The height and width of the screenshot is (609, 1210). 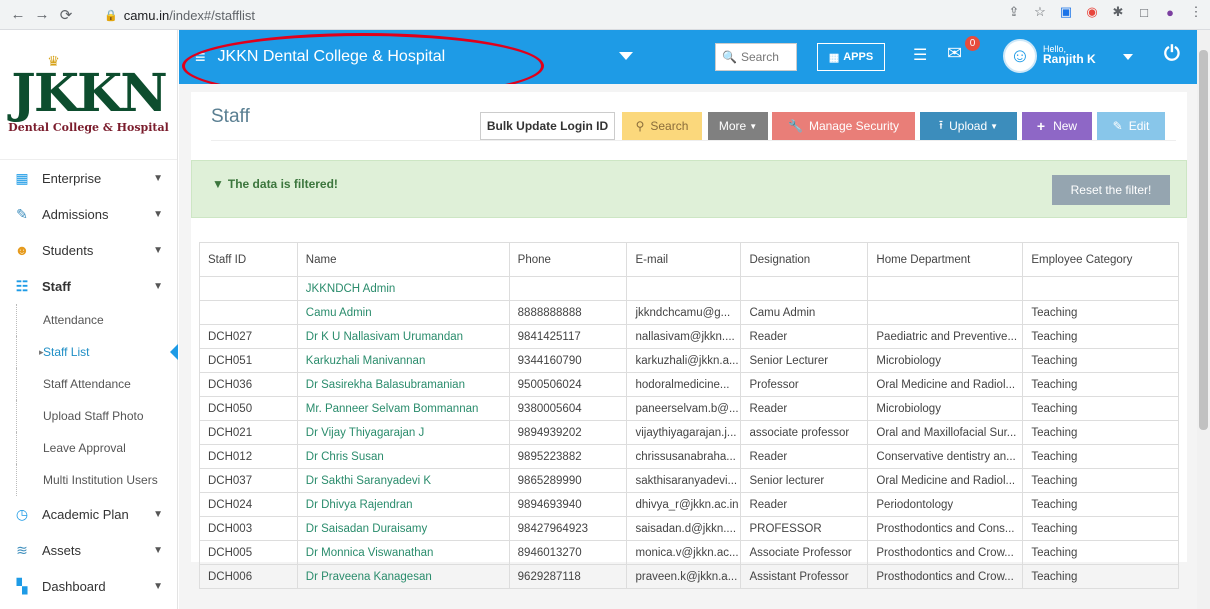 I want to click on header-search-input: 🔍 Search, so click(x=756, y=57).